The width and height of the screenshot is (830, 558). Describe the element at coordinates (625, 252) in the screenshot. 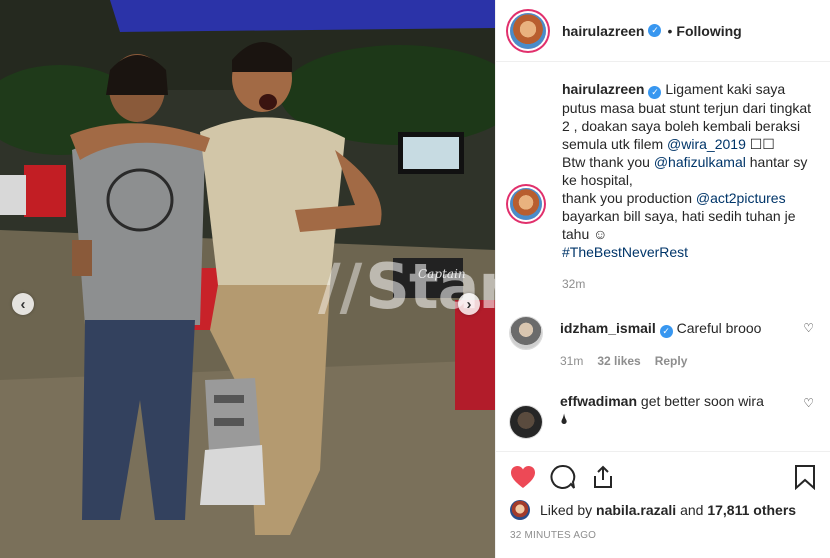

I see `hashtag-thebestneverrest: #TheBestNeverRest` at that location.